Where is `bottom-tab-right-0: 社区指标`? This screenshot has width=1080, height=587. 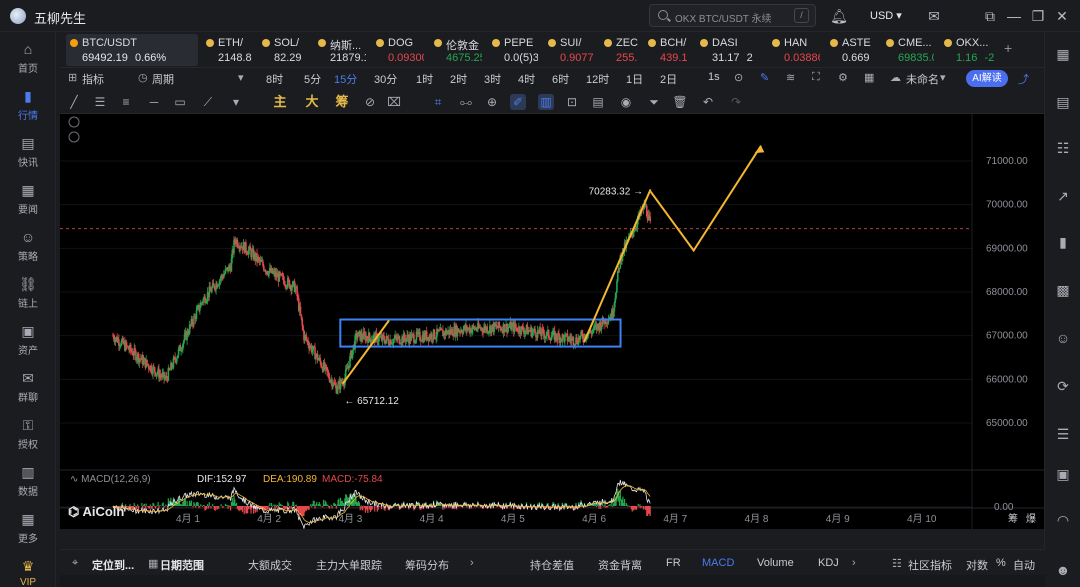 bottom-tab-right-0: 社区指标 is located at coordinates (930, 565).